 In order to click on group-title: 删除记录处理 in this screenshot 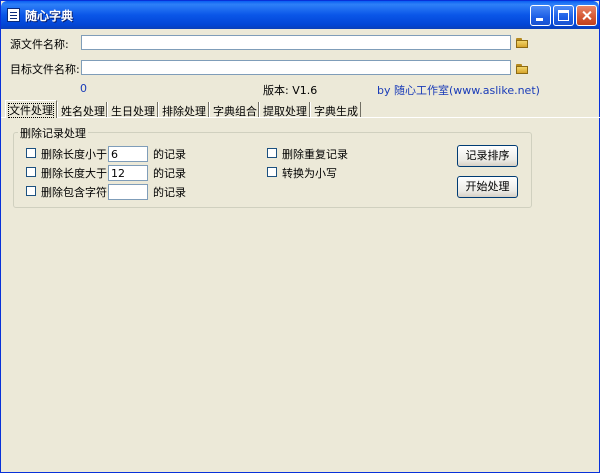, I will do `click(53, 133)`.